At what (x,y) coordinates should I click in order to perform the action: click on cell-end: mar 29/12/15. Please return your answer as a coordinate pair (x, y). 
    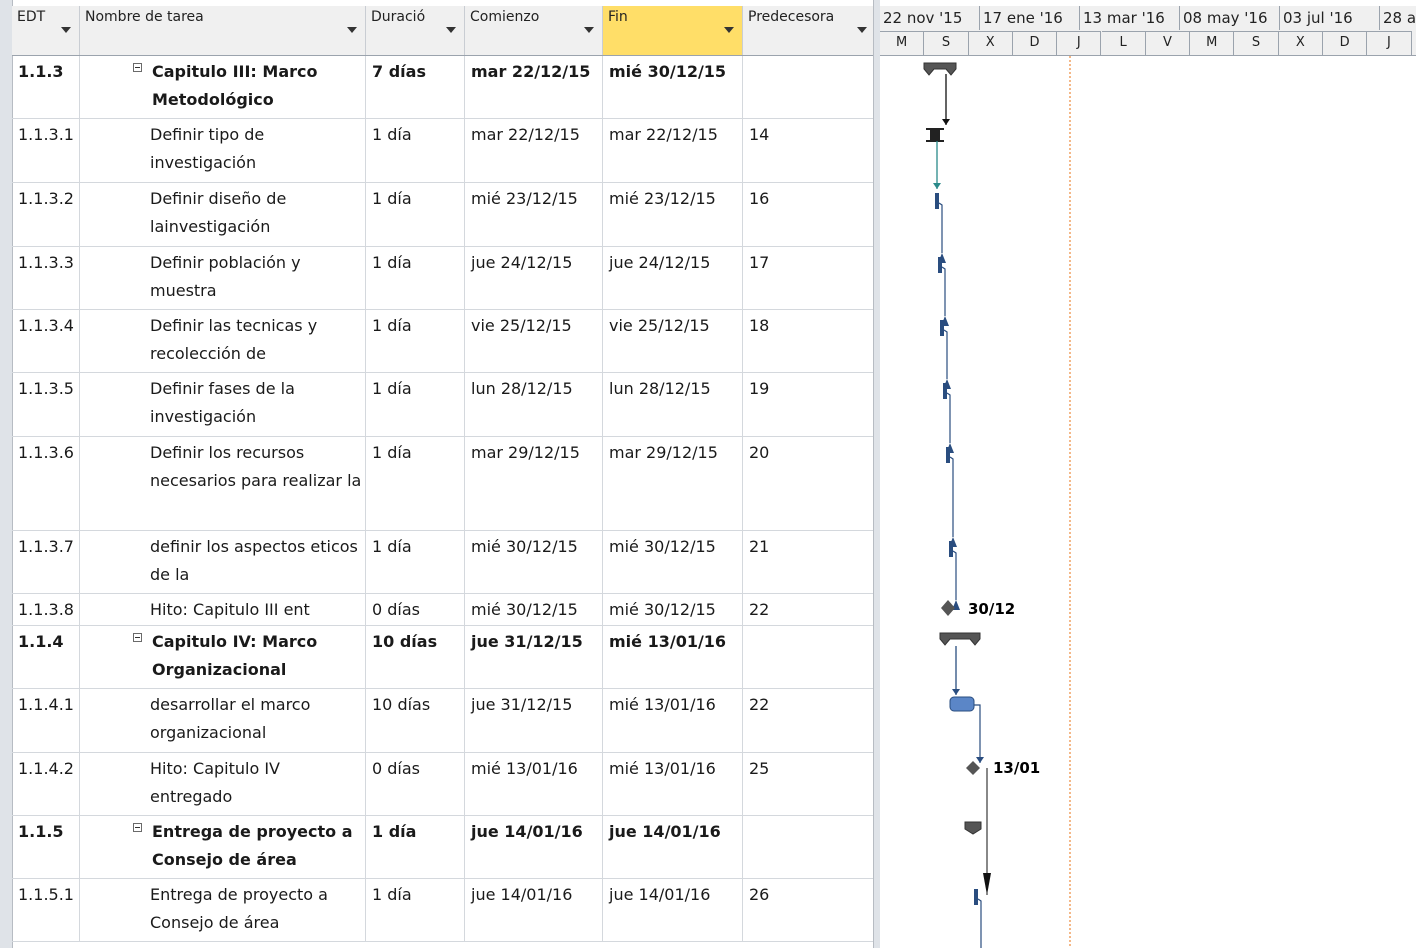
    Looking at the image, I should click on (673, 483).